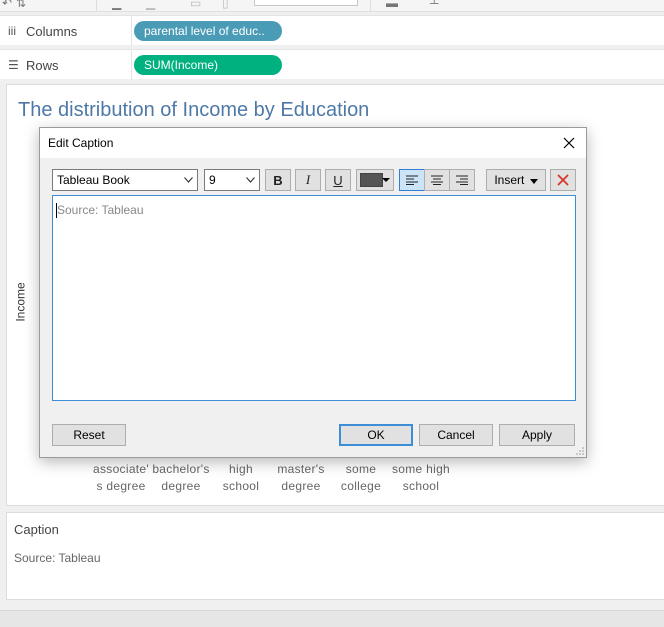  What do you see at coordinates (81, 143) in the screenshot?
I see `dialog-title: Edit Caption` at bounding box center [81, 143].